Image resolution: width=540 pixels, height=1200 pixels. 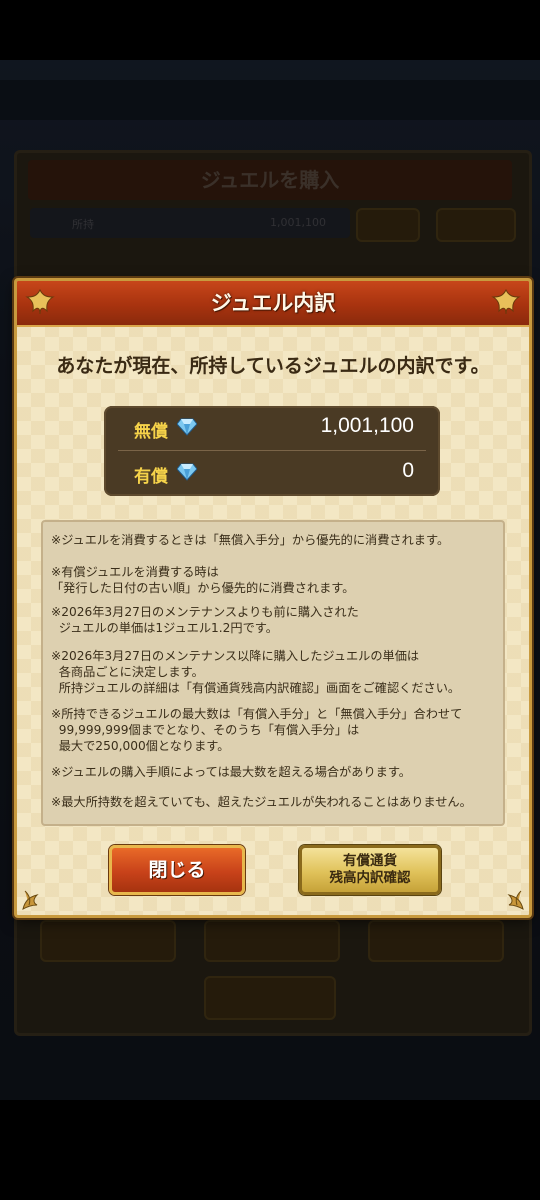 What do you see at coordinates (272, 428) in the screenshot?
I see `free-jewel-row: 無償 1,001,100` at bounding box center [272, 428].